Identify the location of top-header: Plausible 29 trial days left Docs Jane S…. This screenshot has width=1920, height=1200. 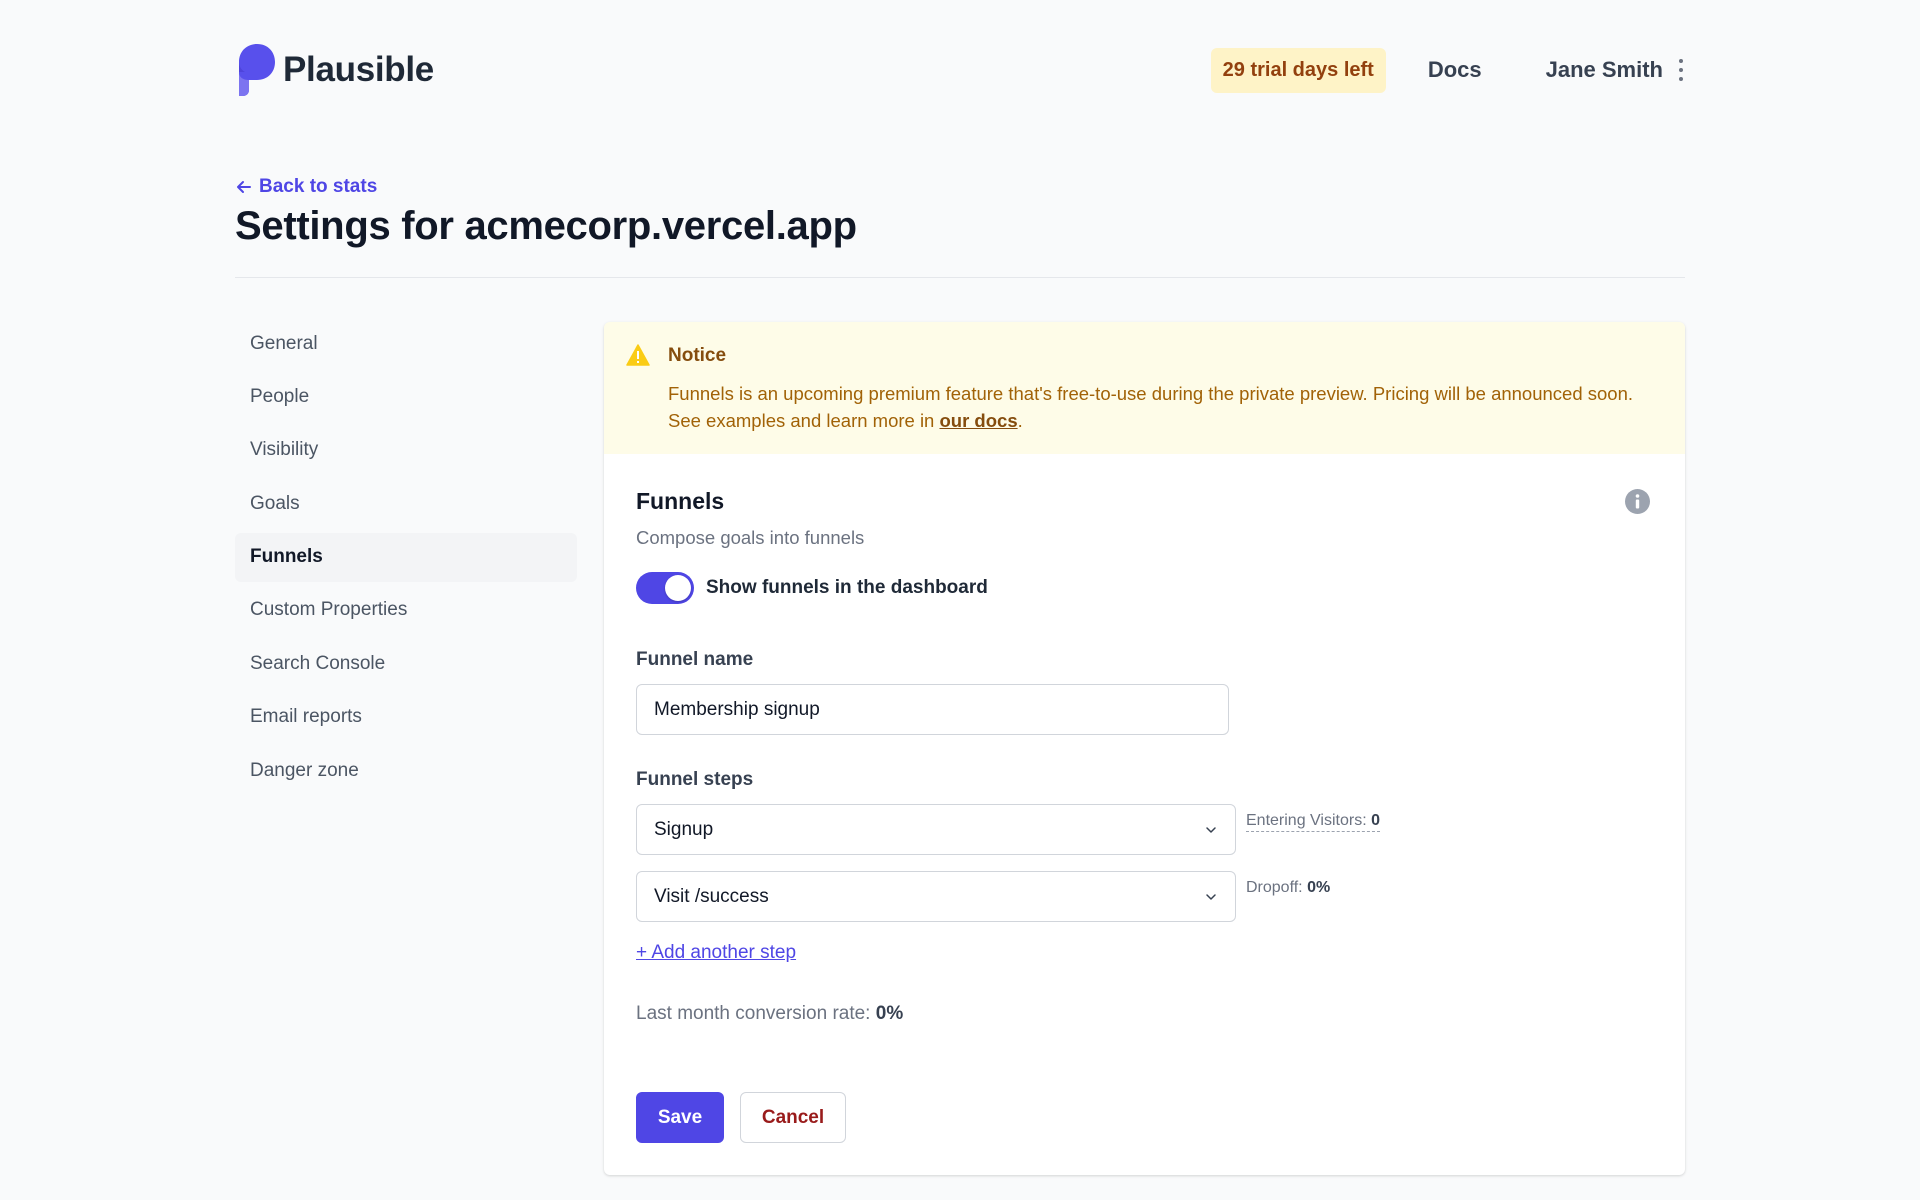
(960, 70).